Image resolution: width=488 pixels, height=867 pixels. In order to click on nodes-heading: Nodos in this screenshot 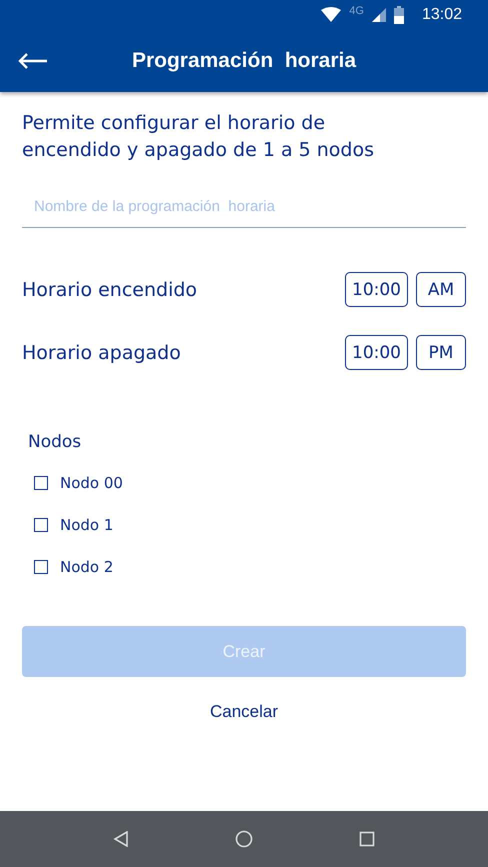, I will do `click(55, 442)`.